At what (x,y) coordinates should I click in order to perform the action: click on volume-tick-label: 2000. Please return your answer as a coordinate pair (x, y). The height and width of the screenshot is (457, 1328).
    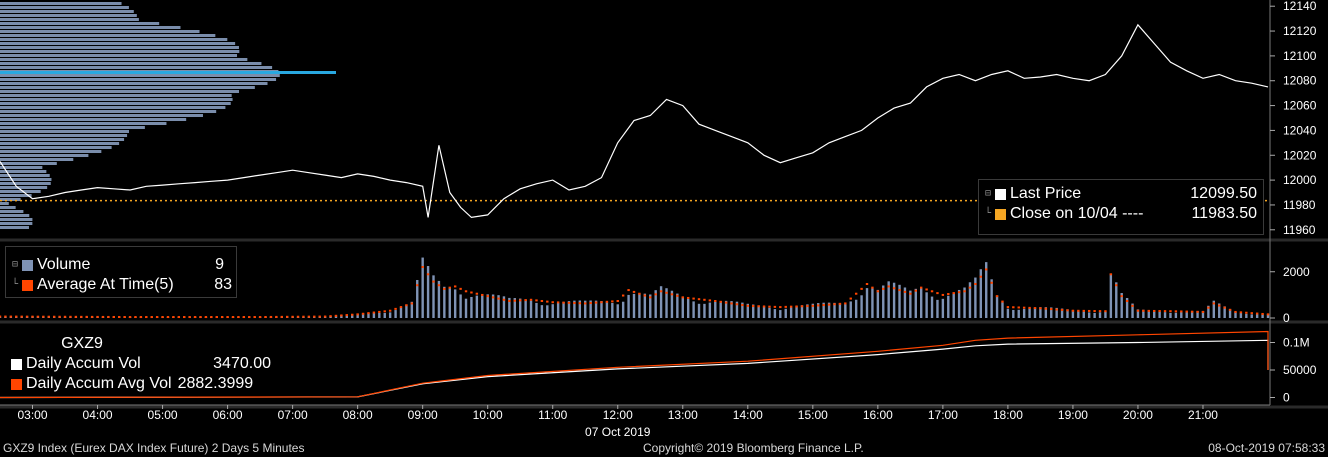
    Looking at the image, I should click on (1296, 272).